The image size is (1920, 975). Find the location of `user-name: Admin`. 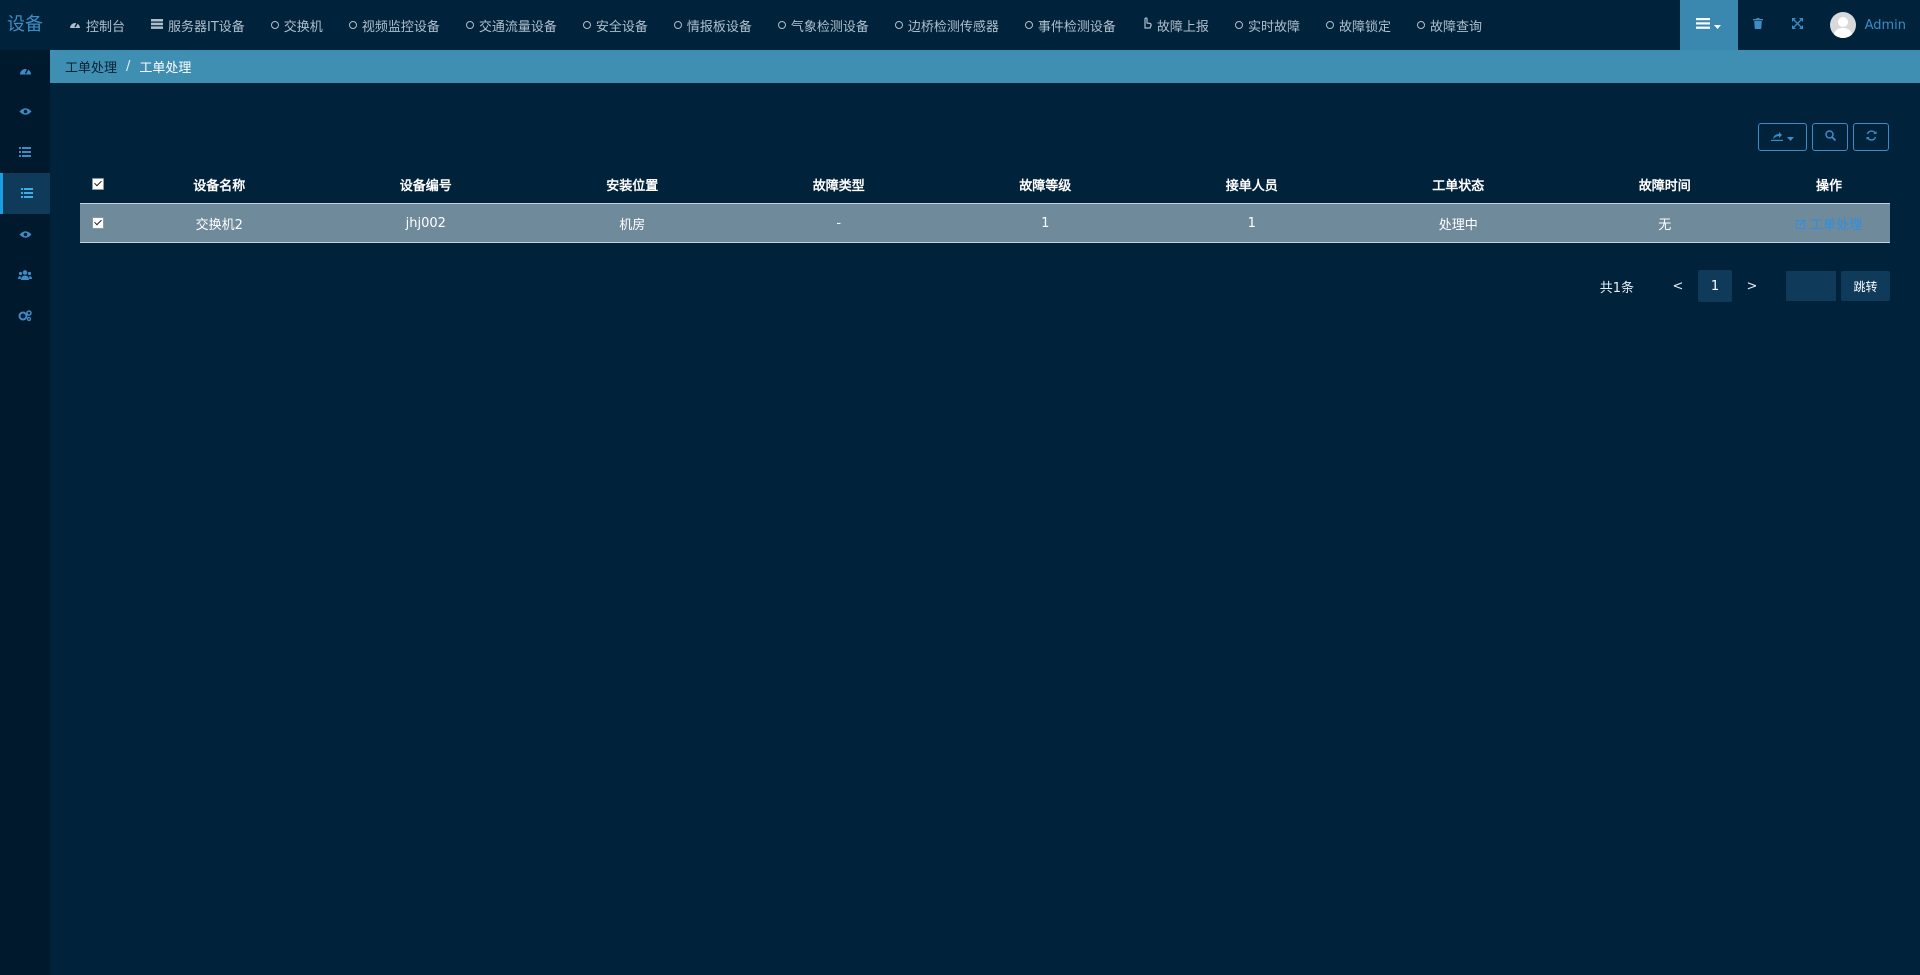

user-name: Admin is located at coordinates (1885, 25).